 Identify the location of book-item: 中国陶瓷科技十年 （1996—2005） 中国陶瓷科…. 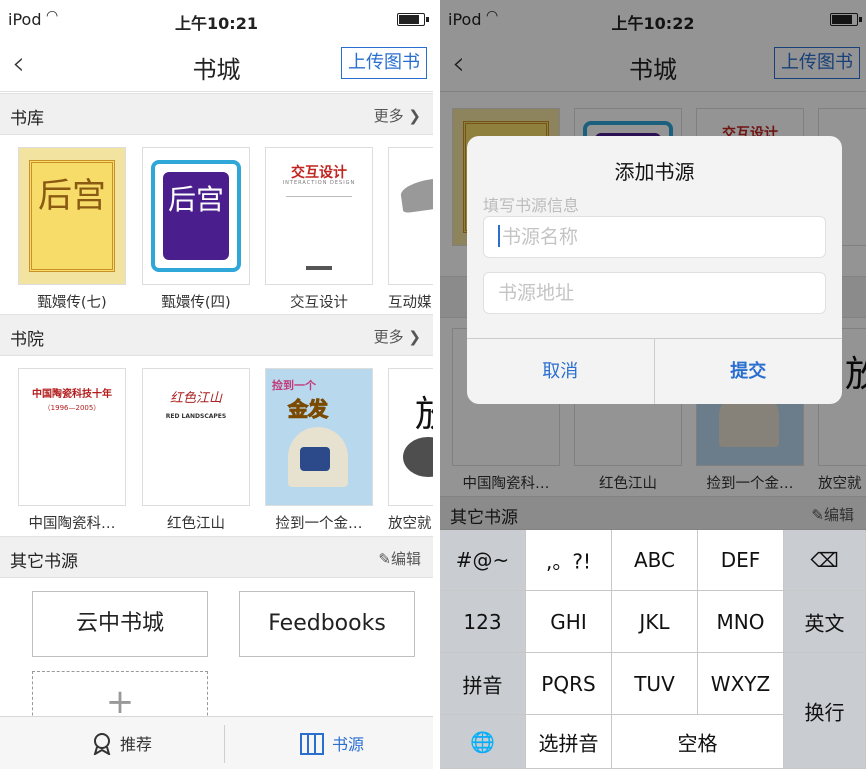
(72, 450).